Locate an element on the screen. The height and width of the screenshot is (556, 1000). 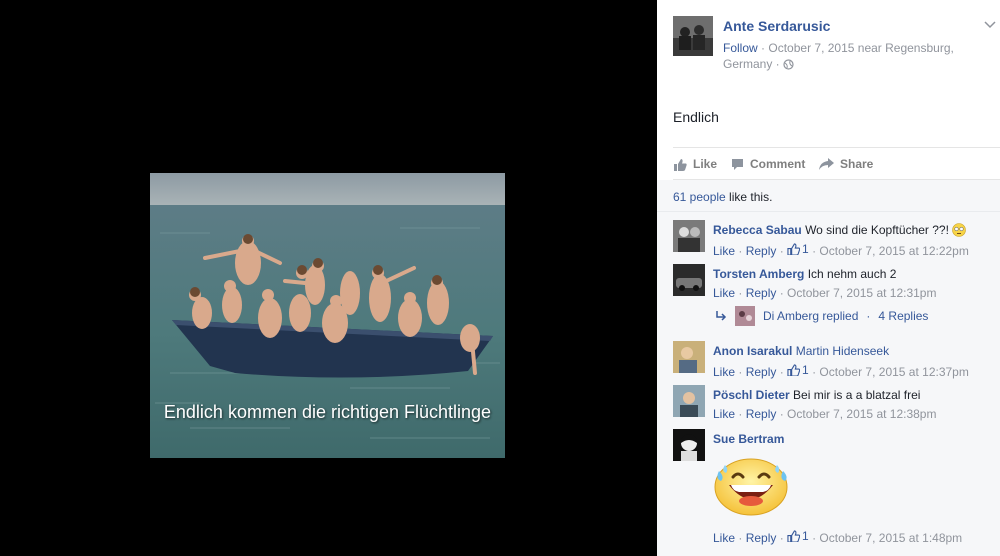
photo-caption: Endlich kommen die richtigen Flüchtlinge is located at coordinates (327, 412).